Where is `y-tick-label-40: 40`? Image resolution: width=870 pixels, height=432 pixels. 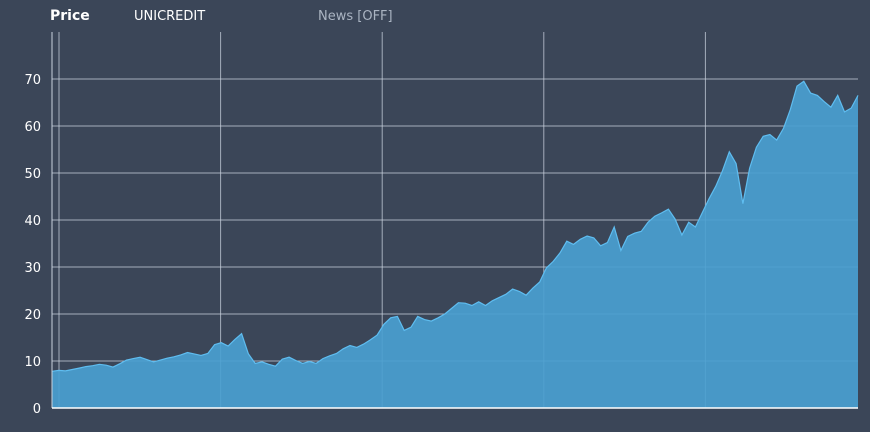 y-tick-label-40: 40 is located at coordinates (32, 221).